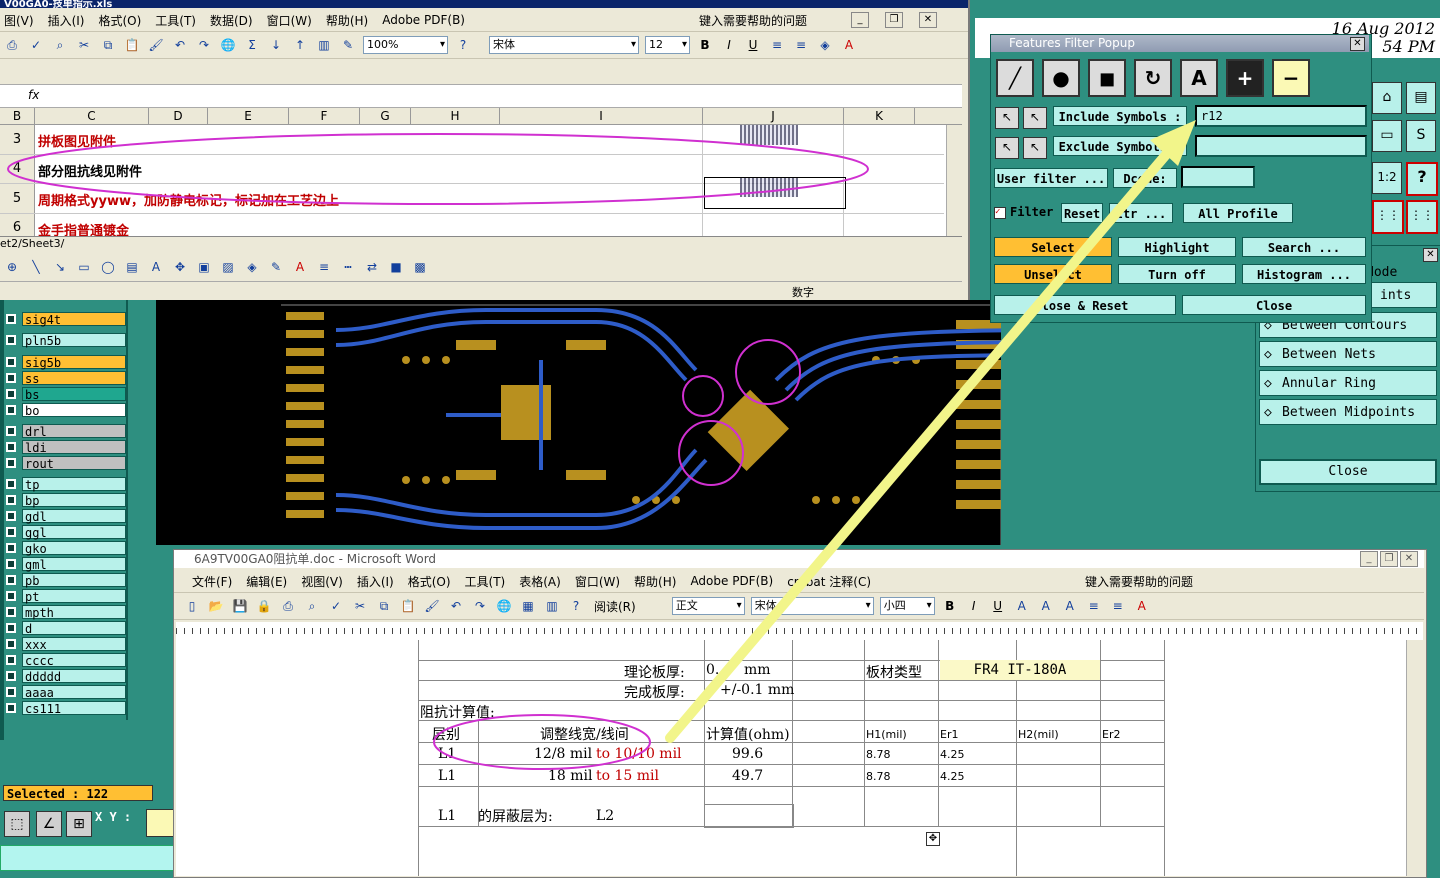 This screenshot has height=878, width=1440. Describe the element at coordinates (773, 116) in the screenshot. I see `column-header: J` at that location.